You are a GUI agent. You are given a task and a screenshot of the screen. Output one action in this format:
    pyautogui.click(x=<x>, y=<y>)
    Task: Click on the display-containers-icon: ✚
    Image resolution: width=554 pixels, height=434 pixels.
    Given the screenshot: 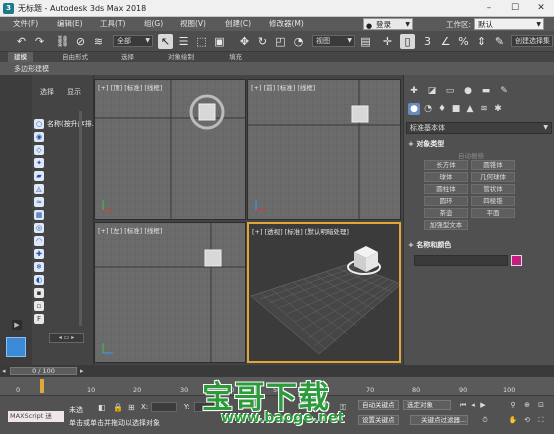 What is the action you would take?
    pyautogui.click(x=39, y=254)
    